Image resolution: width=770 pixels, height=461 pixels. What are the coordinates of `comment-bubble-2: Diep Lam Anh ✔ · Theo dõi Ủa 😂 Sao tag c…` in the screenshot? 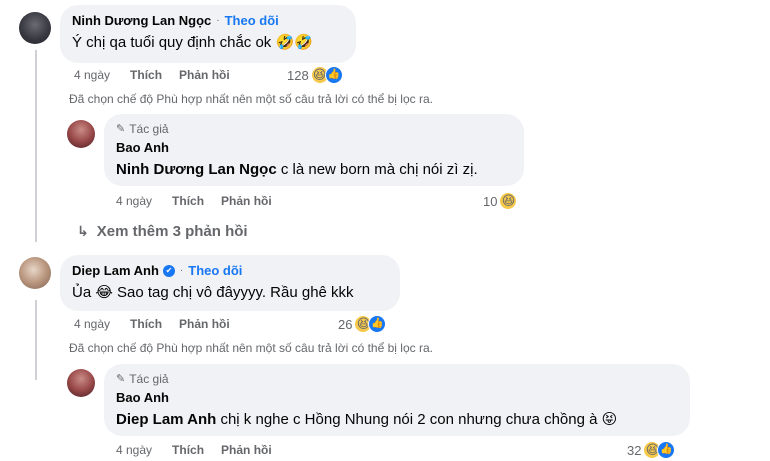 It's located at (230, 283).